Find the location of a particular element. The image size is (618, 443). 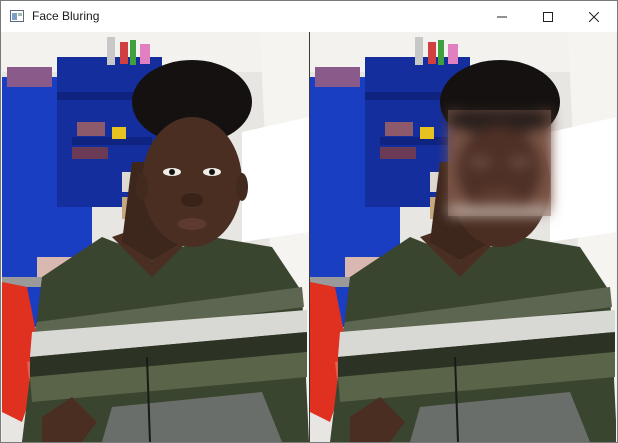

minimize-button is located at coordinates (502, 16).